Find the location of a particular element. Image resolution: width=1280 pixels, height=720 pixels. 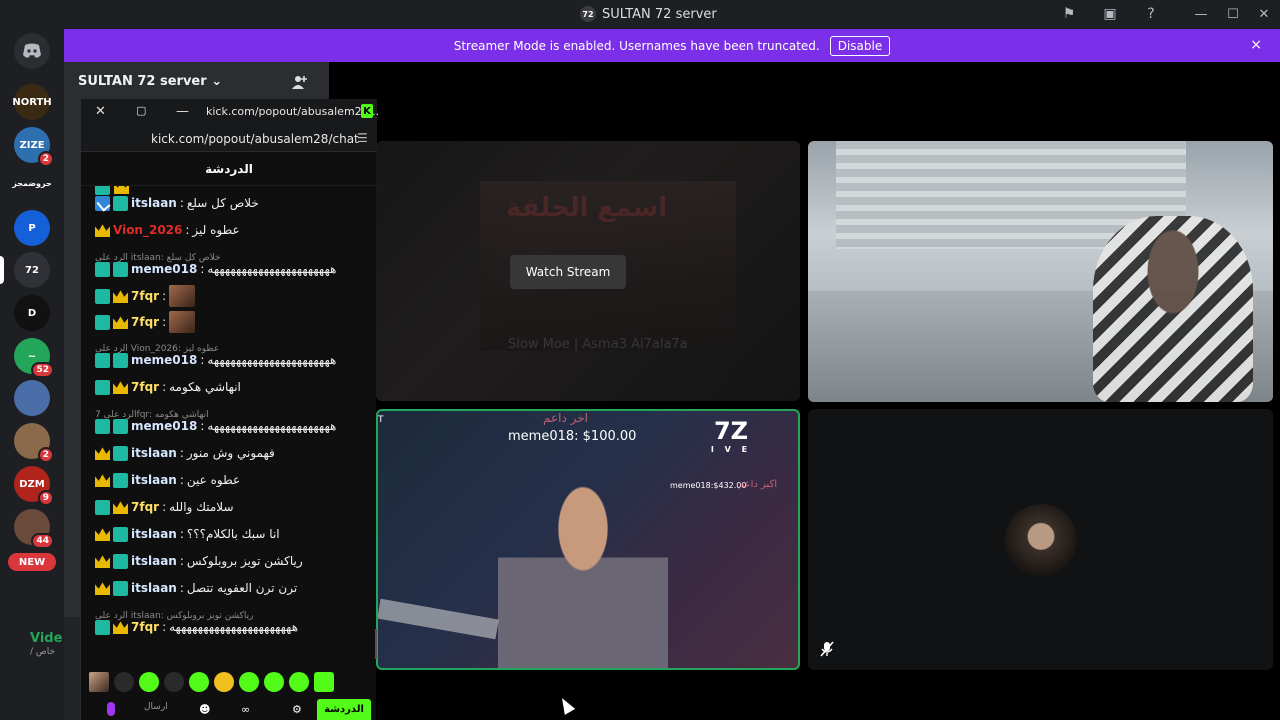

disable-button: Disable is located at coordinates (860, 45).